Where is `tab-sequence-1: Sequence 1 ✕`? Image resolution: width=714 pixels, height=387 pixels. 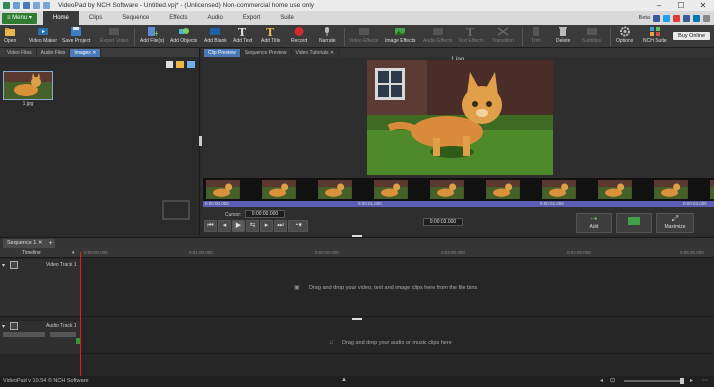 tab-sequence-1: Sequence 1 ✕ is located at coordinates (25, 243).